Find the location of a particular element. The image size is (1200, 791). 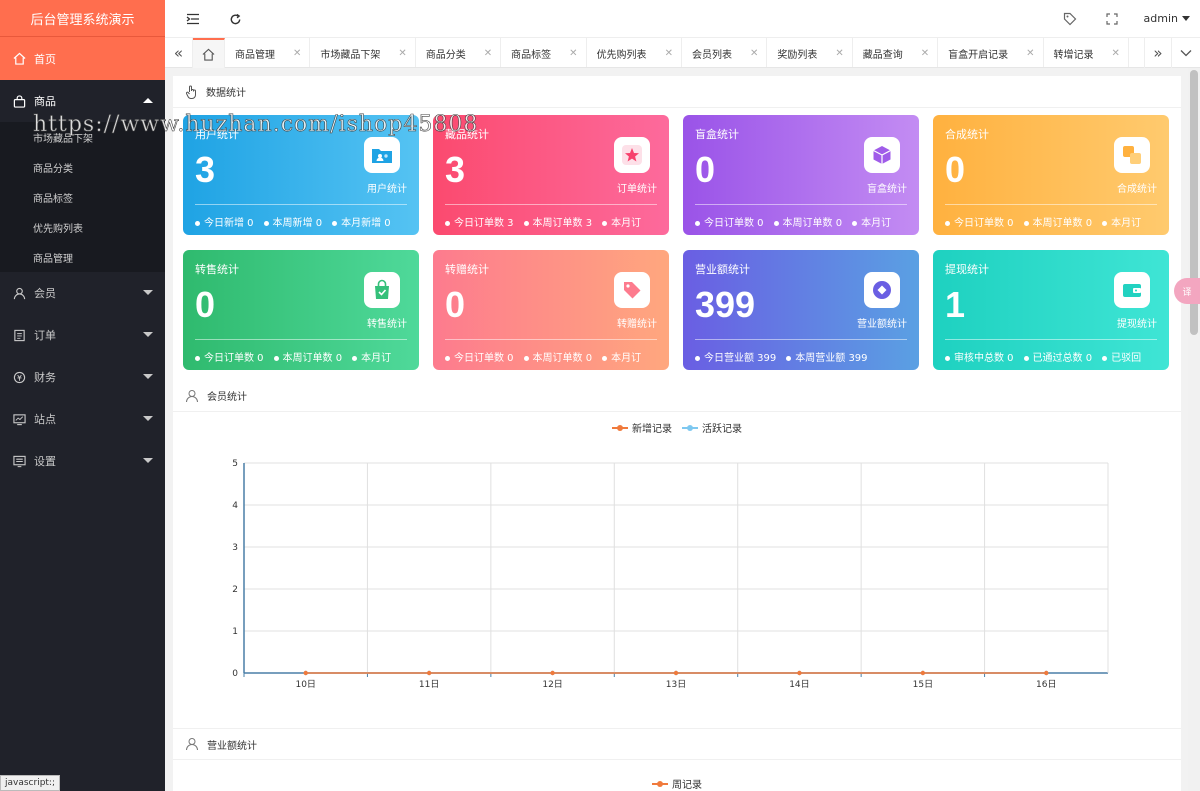

sidebar-item-market-delist: 市场藏品下架 is located at coordinates (82, 137).